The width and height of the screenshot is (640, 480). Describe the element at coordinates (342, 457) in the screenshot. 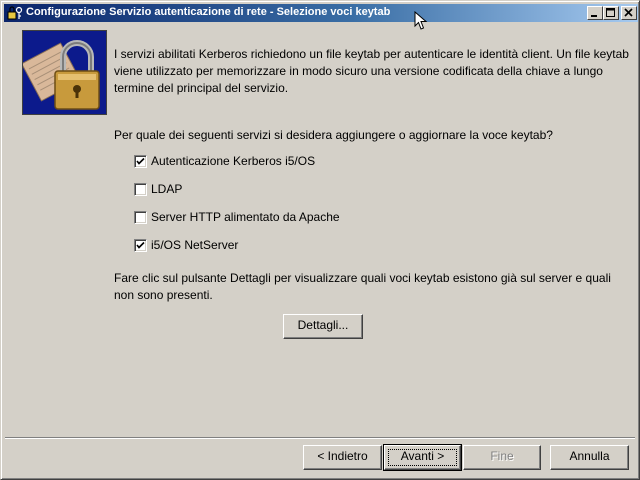

I see `back-button: < Indietro` at that location.